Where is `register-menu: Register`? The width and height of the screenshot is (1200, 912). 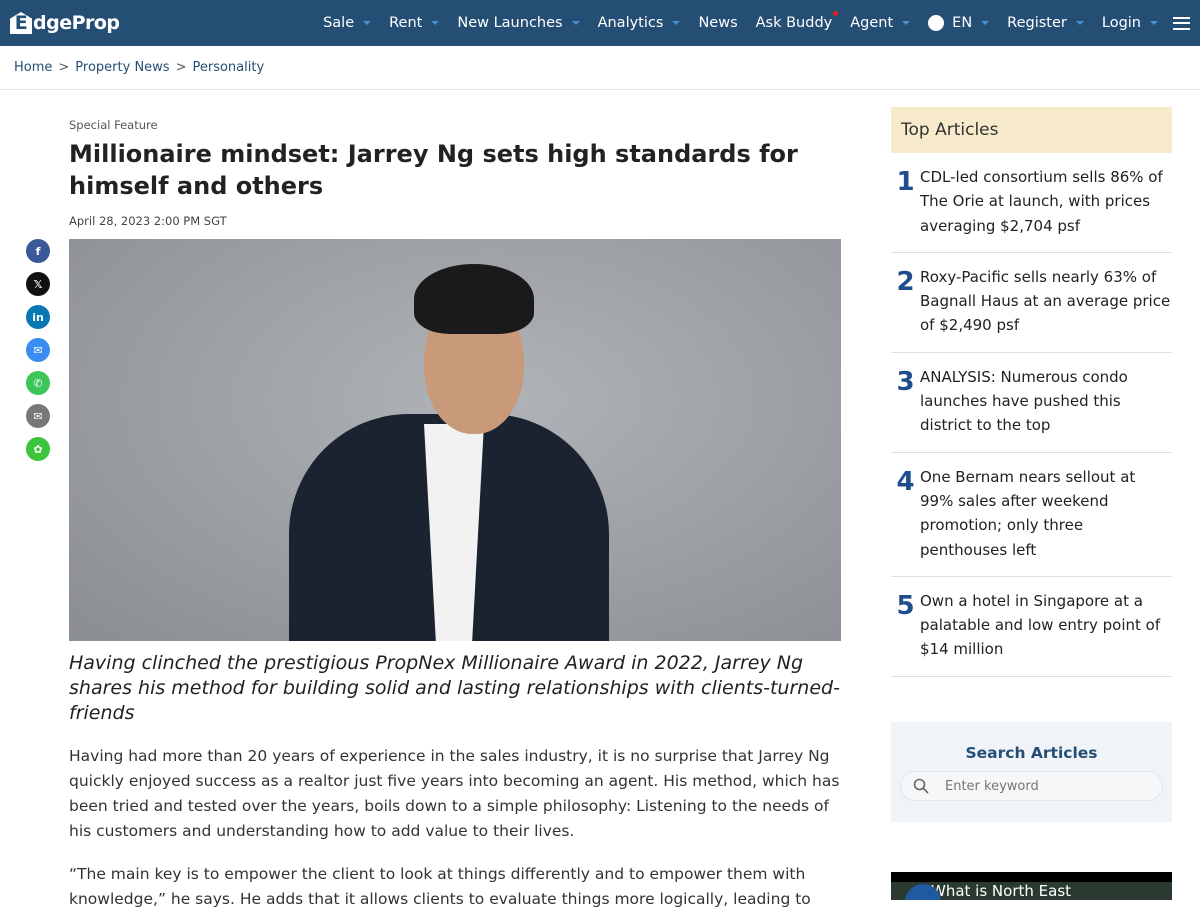
register-menu: Register is located at coordinates (1045, 23).